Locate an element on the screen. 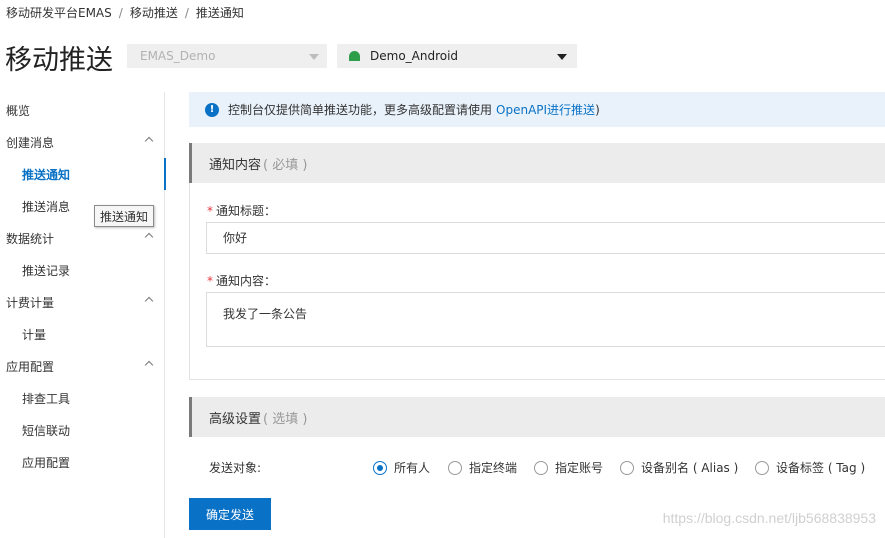 Image resolution: width=885 pixels, height=538 pixels. radio-label: 指定账号 is located at coordinates (579, 468).